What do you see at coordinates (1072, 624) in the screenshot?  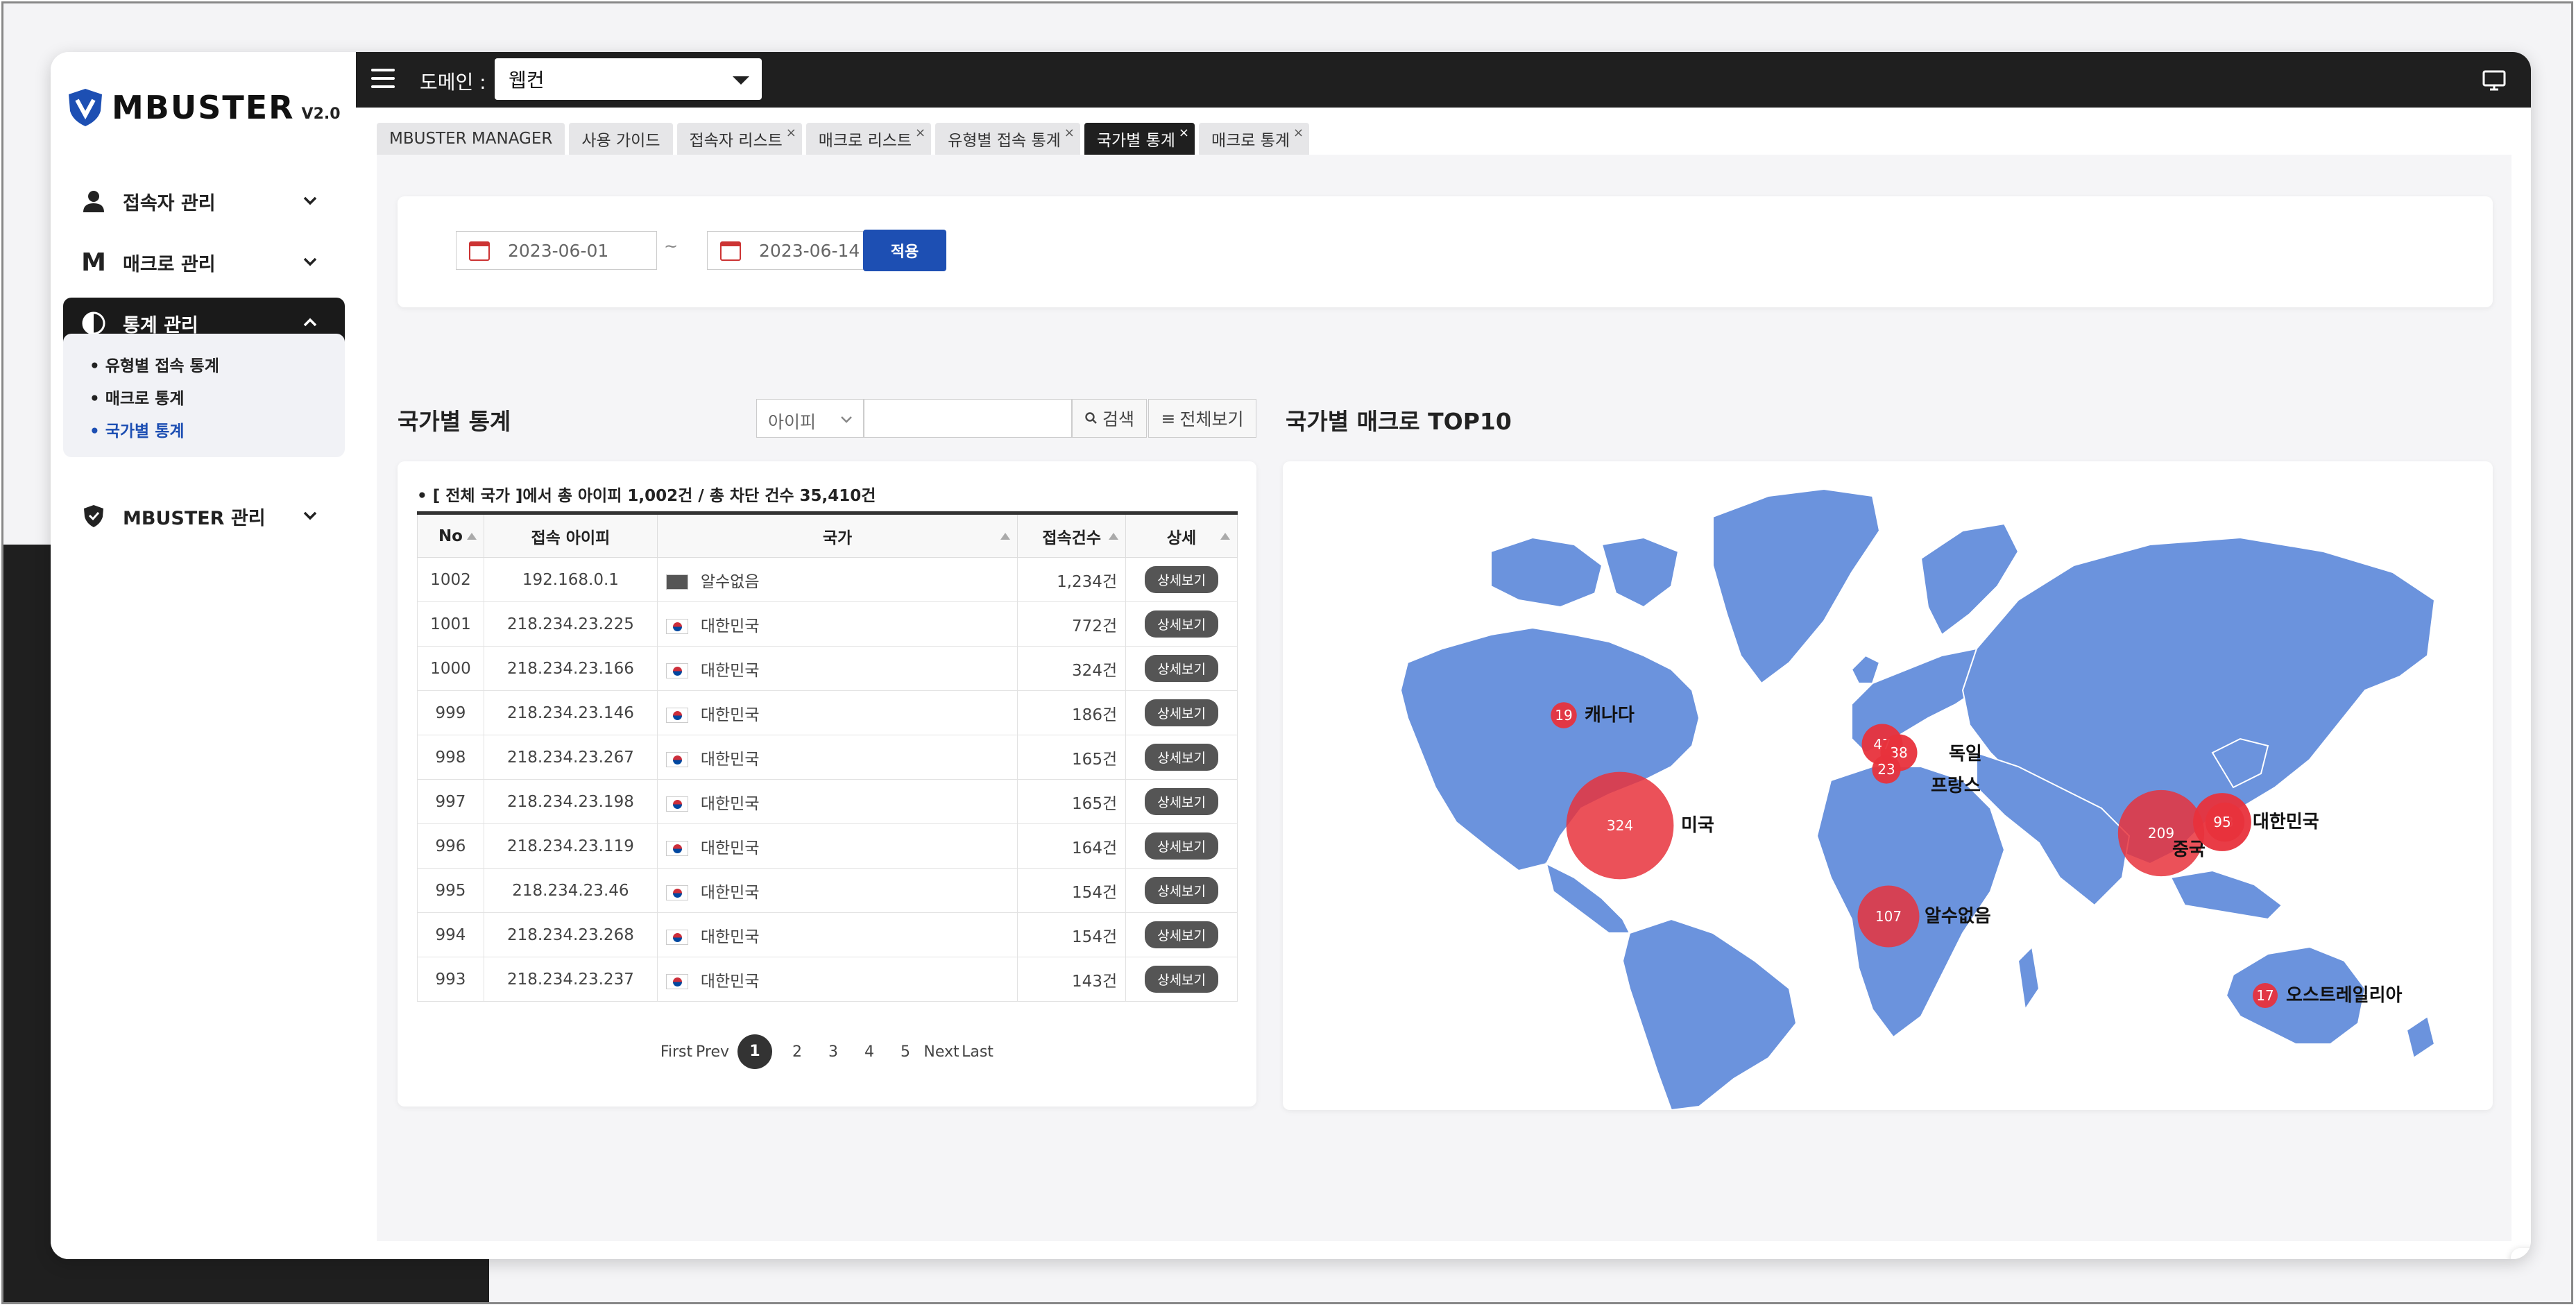 I see `cell-count: 772건` at bounding box center [1072, 624].